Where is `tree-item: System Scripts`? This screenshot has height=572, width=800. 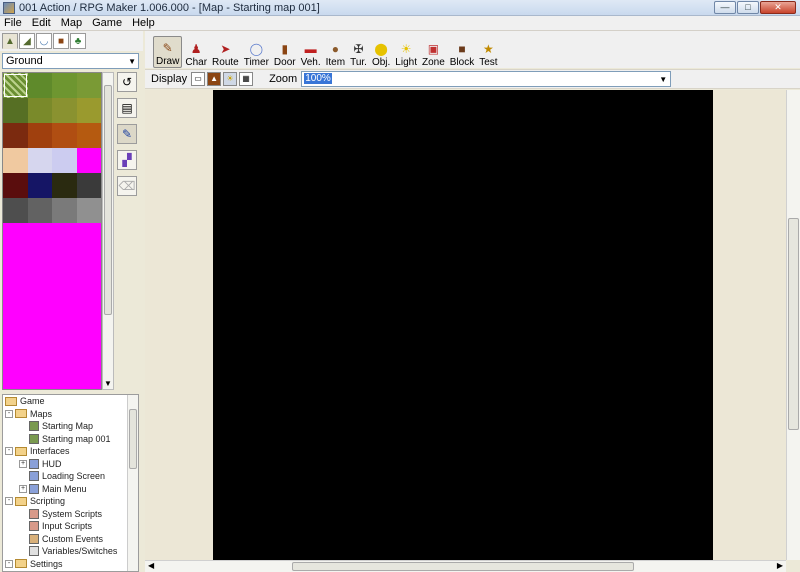
tree-item: System Scripts is located at coordinates (70, 514).